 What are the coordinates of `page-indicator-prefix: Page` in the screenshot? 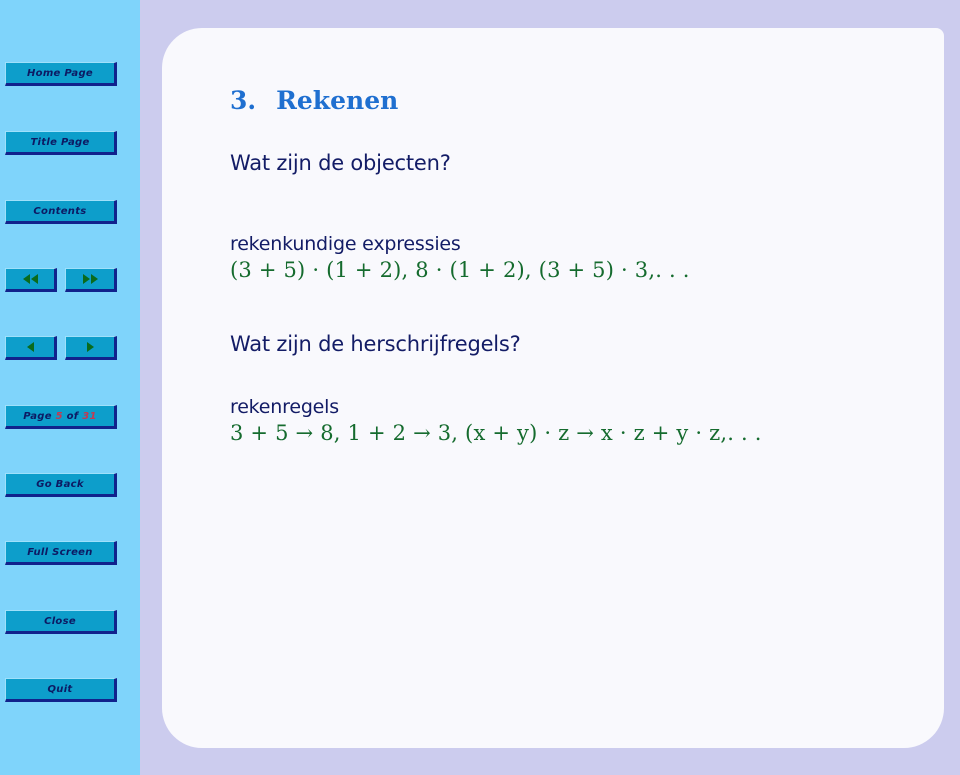 It's located at (39, 416).